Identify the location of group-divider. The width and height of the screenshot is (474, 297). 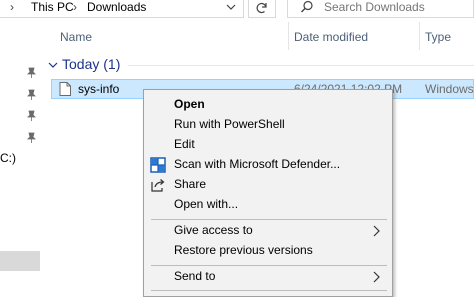
(301, 65).